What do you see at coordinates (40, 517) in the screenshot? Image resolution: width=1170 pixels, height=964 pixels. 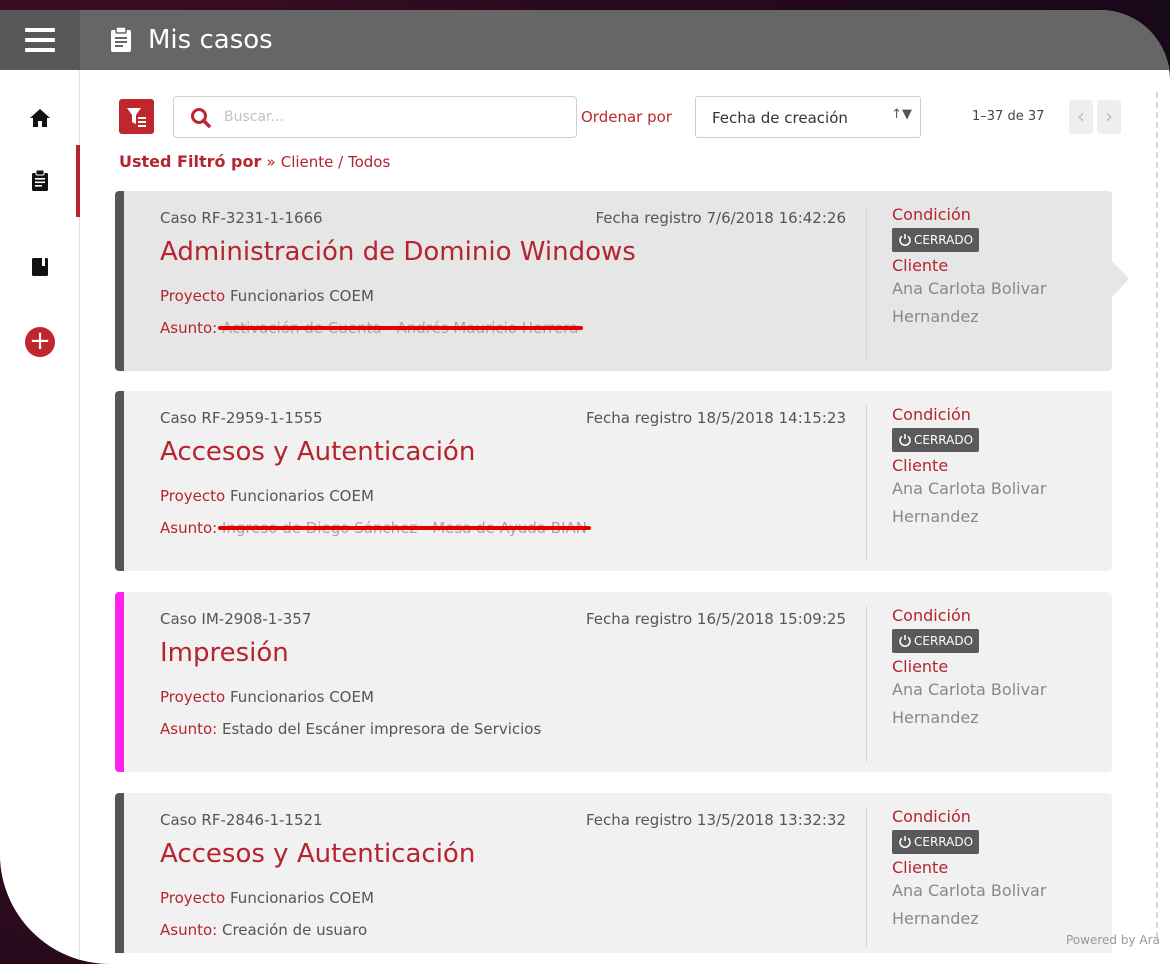 I see `sidebar: +` at bounding box center [40, 517].